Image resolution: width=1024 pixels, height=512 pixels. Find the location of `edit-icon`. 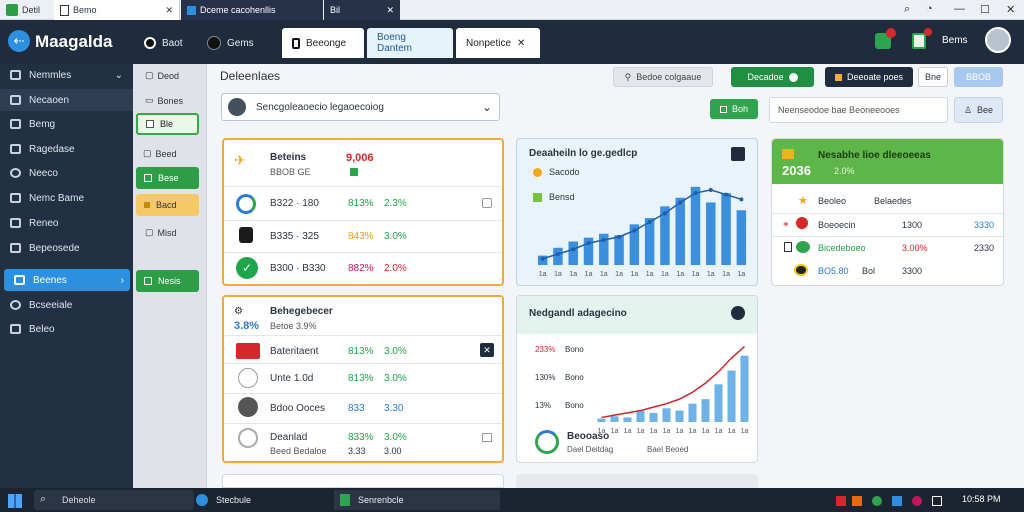

edit-icon is located at coordinates (738, 313).